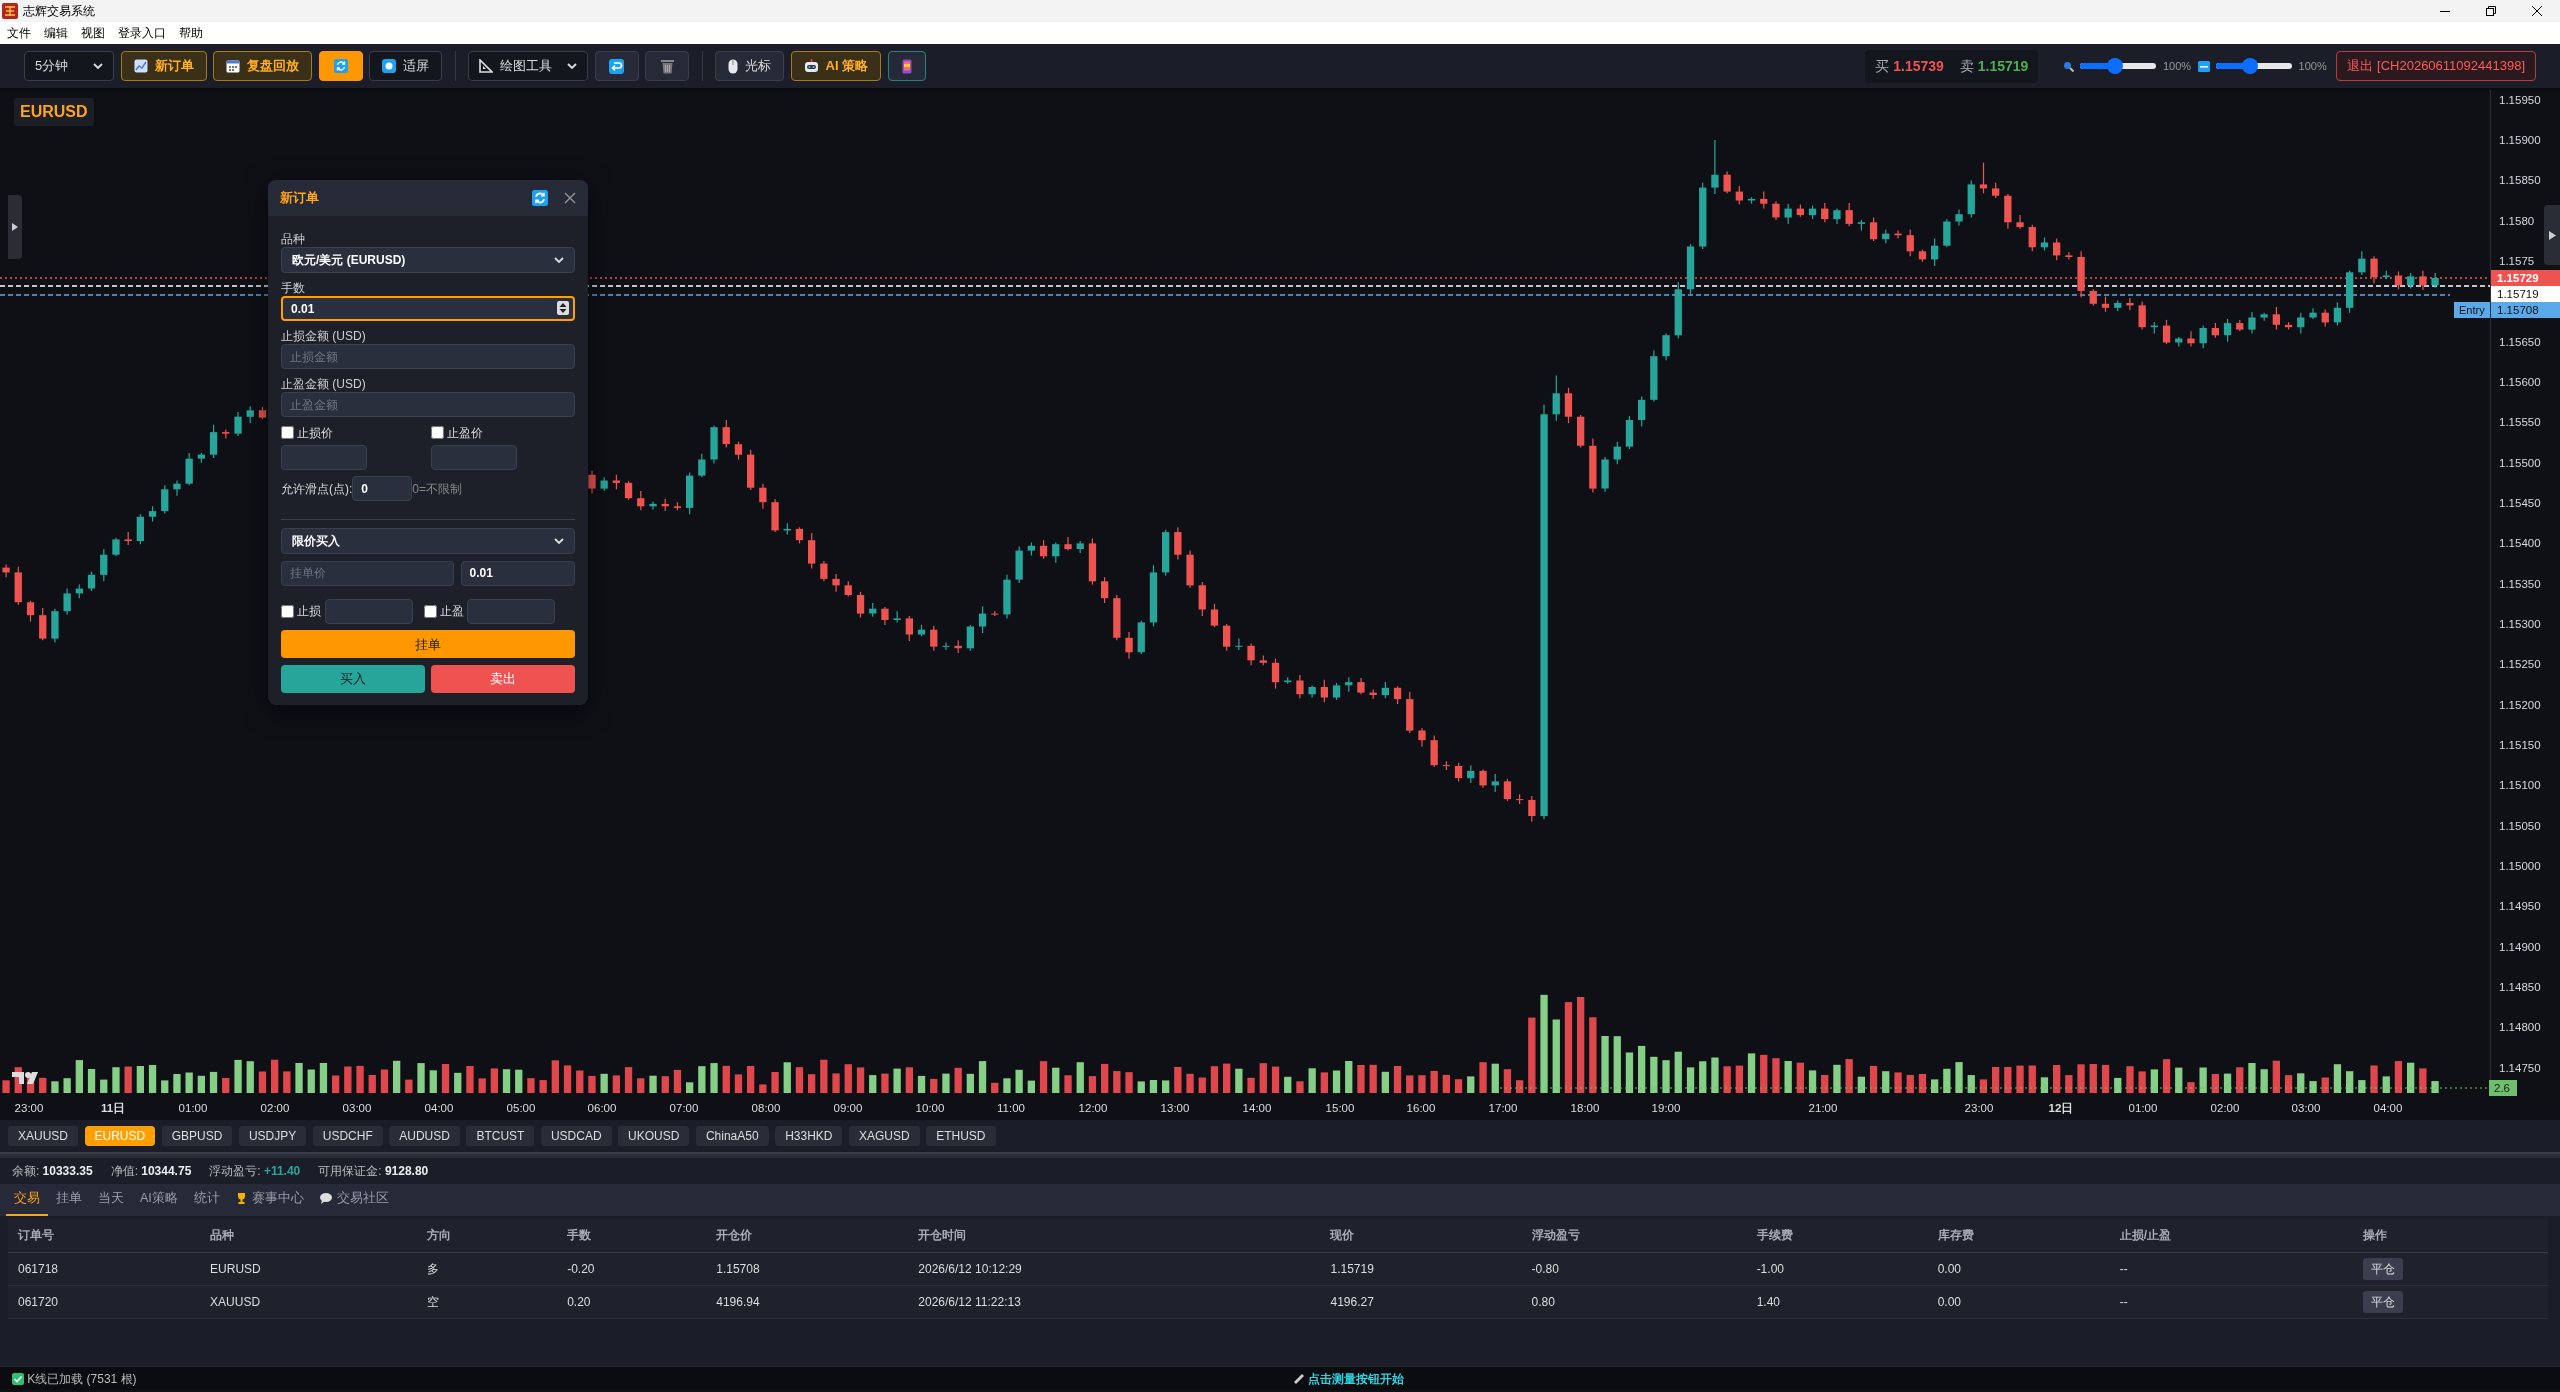 The image size is (2560, 1392). I want to click on checkbox-label: 止盈, so click(452, 612).